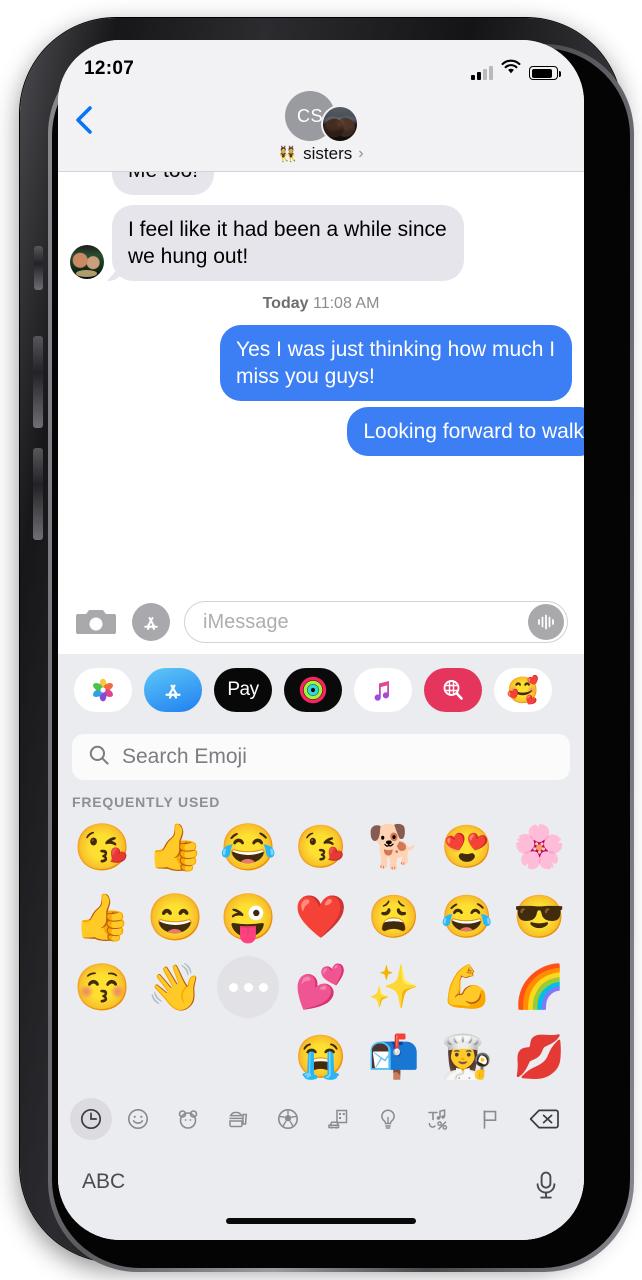 This screenshot has width=642, height=1280. Describe the element at coordinates (103, 690) in the screenshot. I see `app-drawer-item-photos` at that location.